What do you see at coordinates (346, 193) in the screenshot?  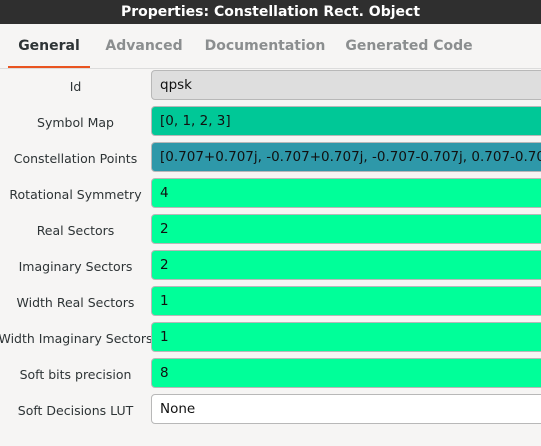 I see `field-input-rotational-symmetry: 4` at bounding box center [346, 193].